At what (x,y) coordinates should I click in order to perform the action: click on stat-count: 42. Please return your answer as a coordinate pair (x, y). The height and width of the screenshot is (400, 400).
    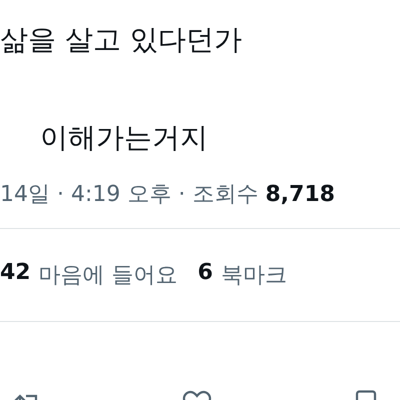
    Looking at the image, I should click on (15, 273).